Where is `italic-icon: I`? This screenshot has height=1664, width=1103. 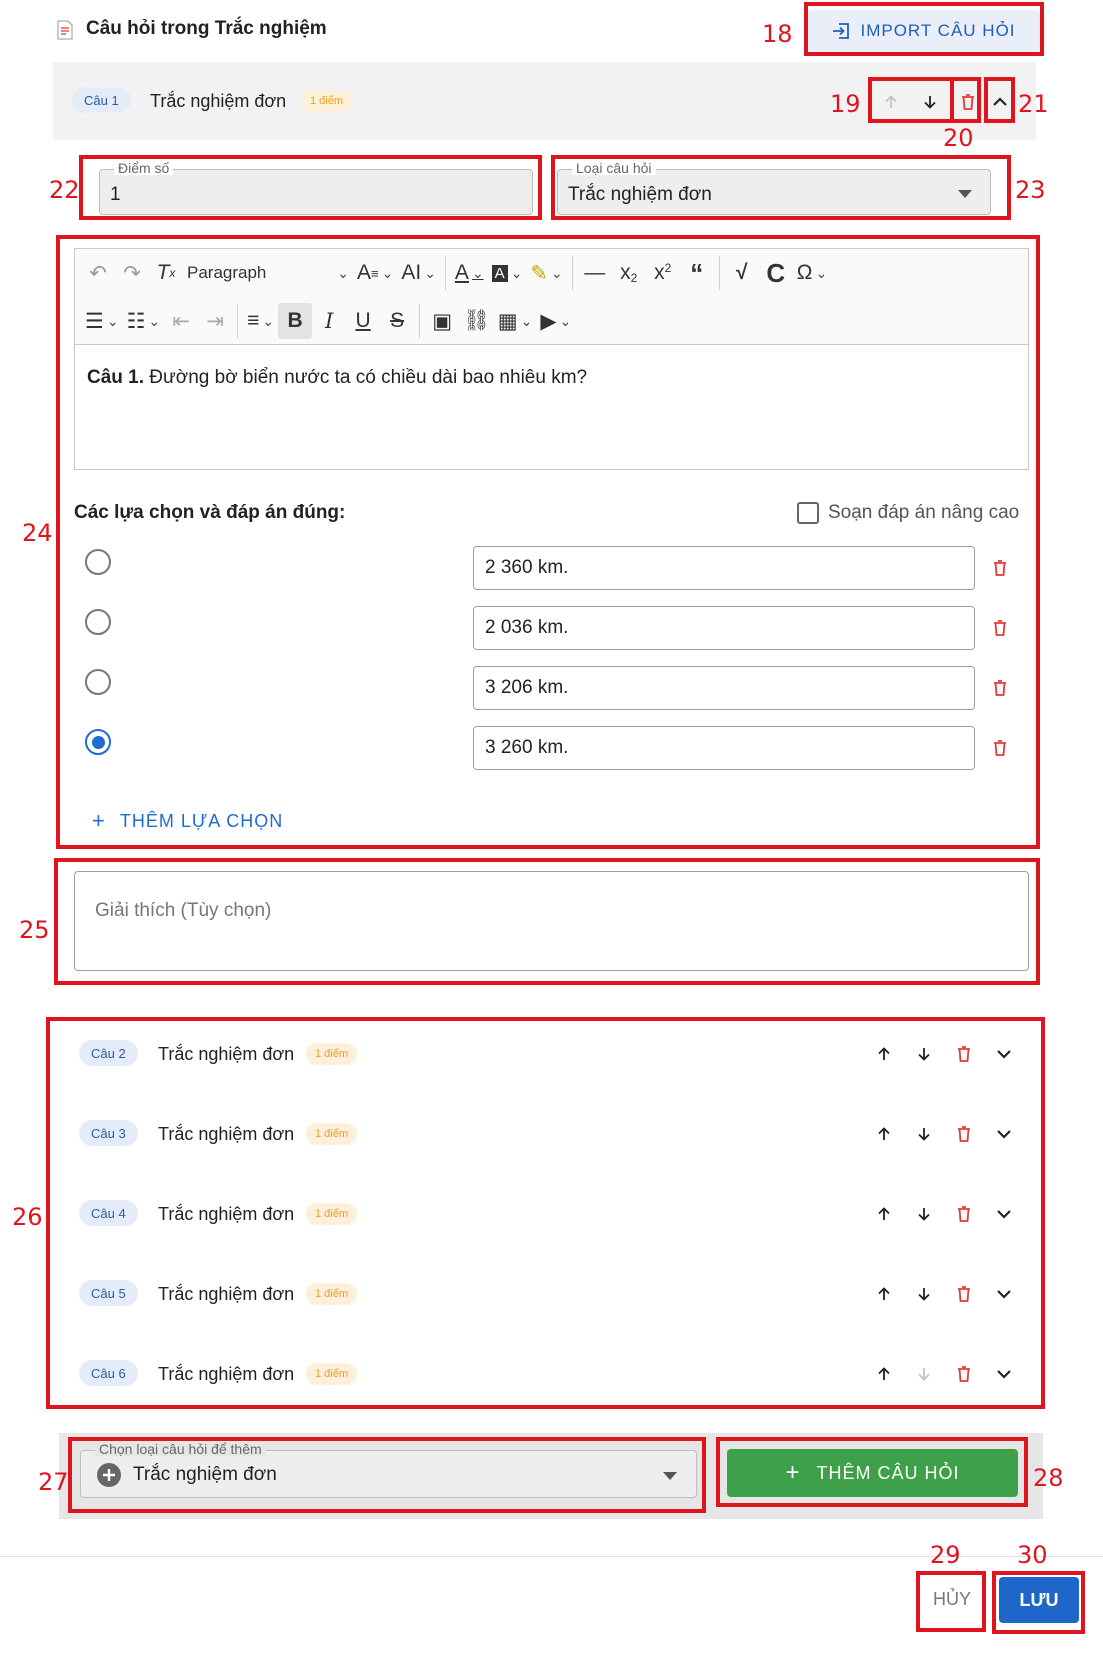
italic-icon: I is located at coordinates (329, 321).